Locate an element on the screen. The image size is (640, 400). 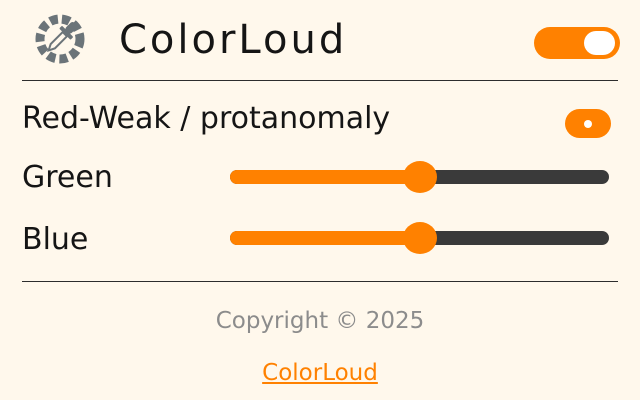
filter-mode-radio is located at coordinates (588, 123).